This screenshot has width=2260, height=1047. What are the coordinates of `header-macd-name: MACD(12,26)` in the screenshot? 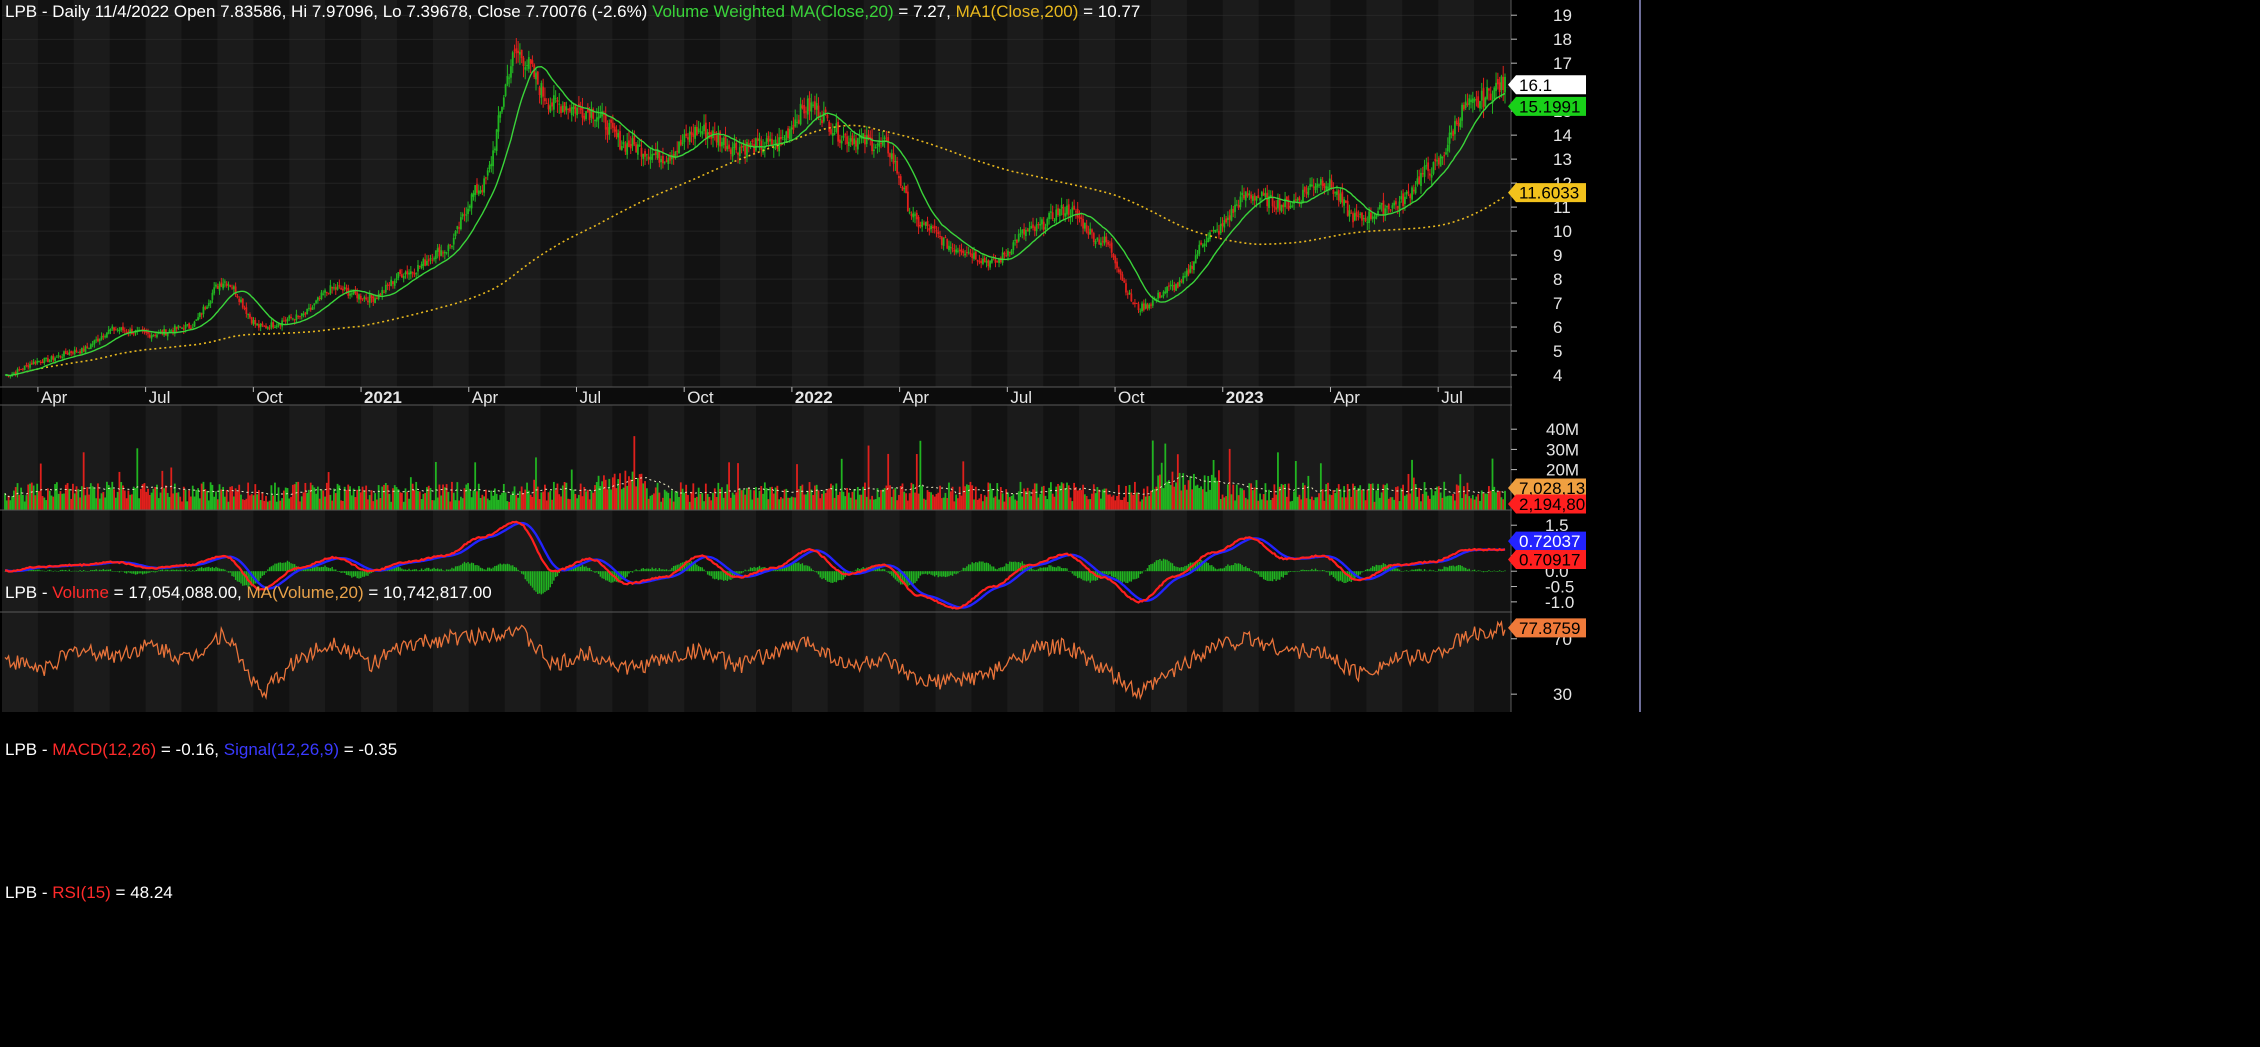 It's located at (104, 749).